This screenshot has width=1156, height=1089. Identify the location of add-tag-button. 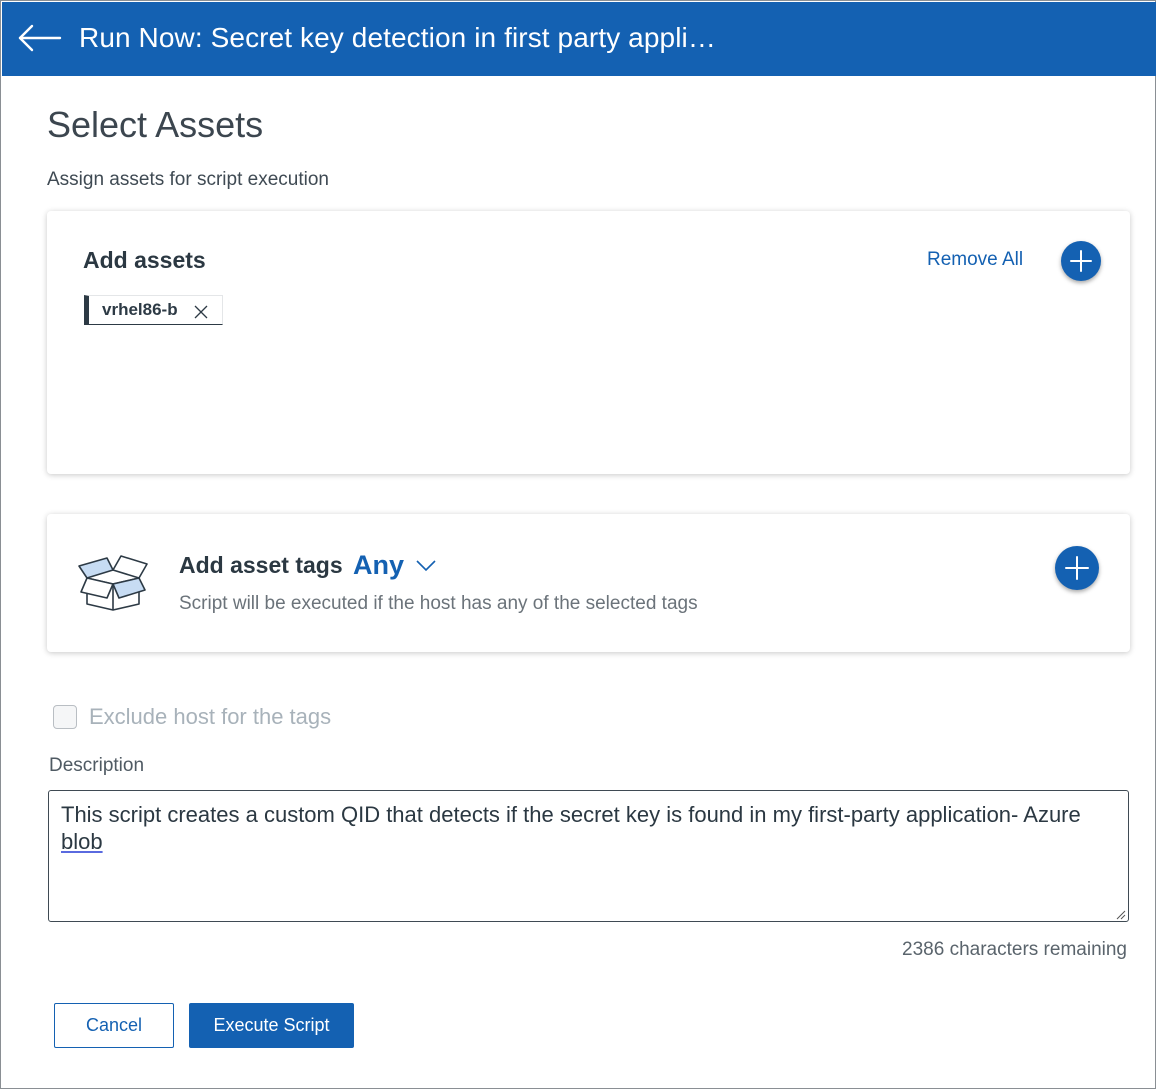
(1077, 568).